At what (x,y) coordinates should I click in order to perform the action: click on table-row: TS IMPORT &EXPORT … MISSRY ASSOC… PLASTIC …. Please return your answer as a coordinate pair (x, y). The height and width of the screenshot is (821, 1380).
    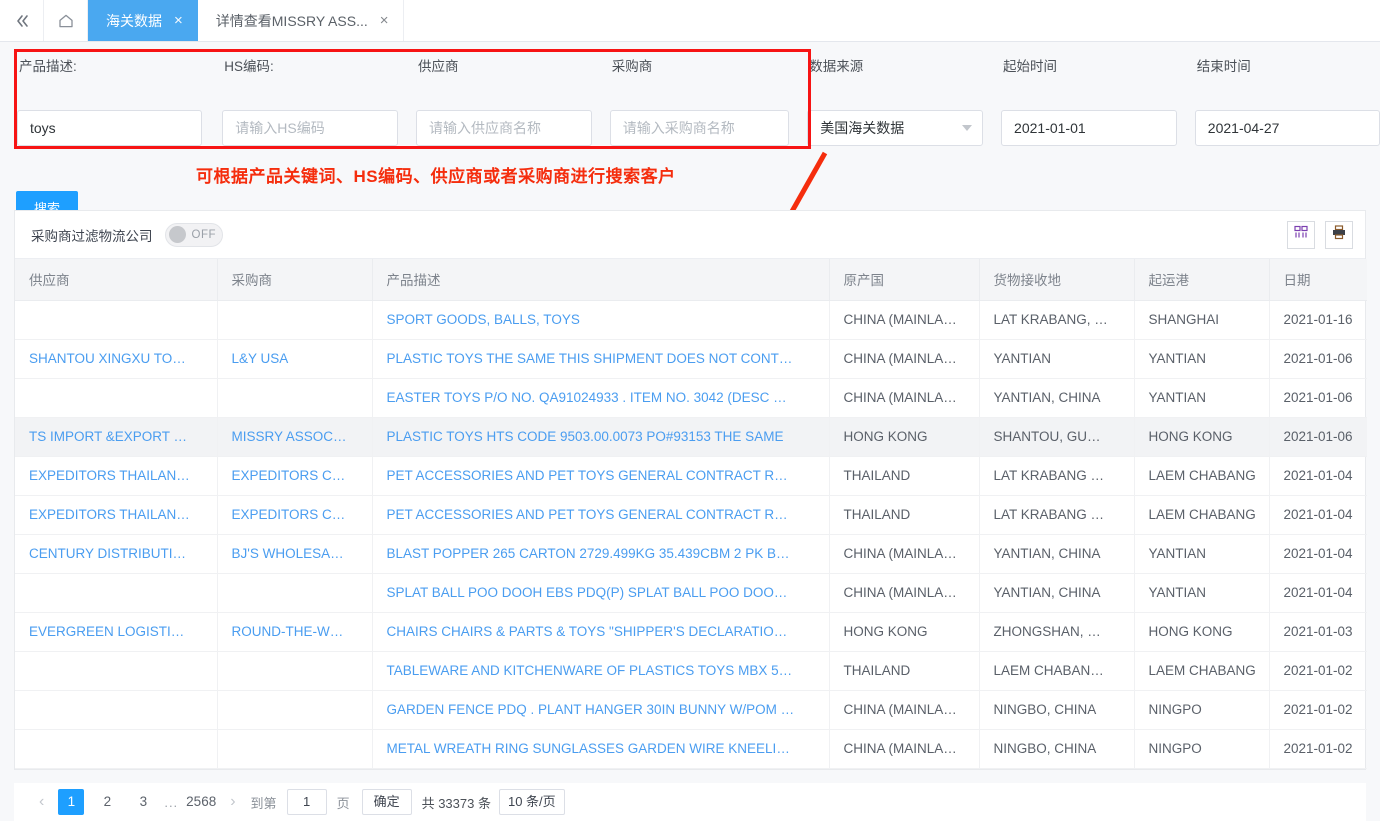
    Looking at the image, I should click on (691, 437).